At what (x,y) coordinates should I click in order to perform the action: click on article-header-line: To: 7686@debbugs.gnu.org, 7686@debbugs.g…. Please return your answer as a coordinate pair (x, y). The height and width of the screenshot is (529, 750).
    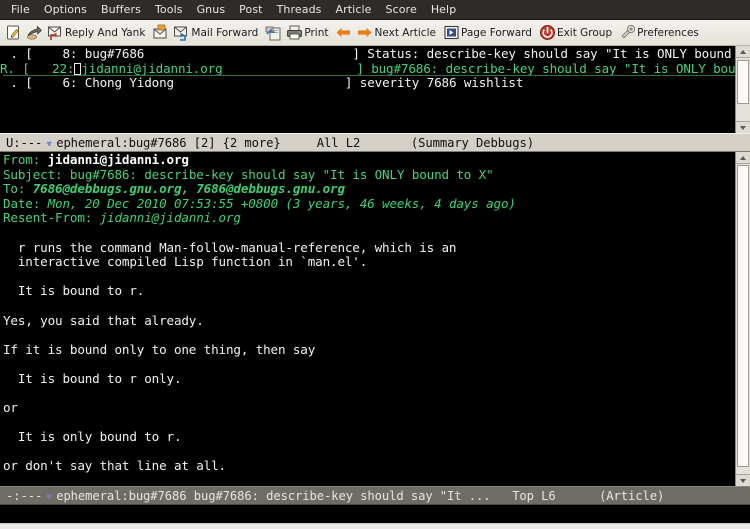
    Looking at the image, I should click on (369, 189).